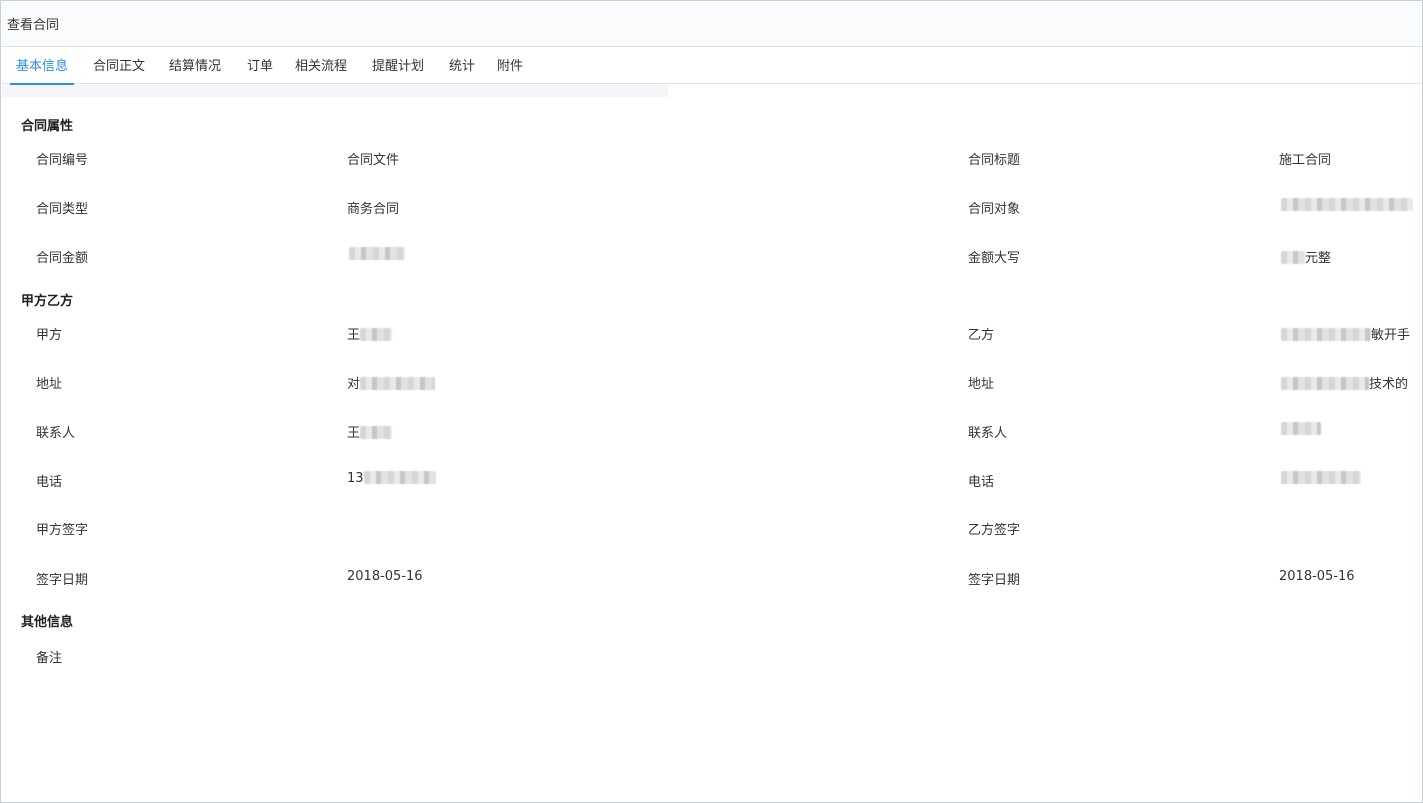 This screenshot has height=803, width=1423. Describe the element at coordinates (1305, 160) in the screenshot. I see `value-contract-title: 施工合同` at that location.